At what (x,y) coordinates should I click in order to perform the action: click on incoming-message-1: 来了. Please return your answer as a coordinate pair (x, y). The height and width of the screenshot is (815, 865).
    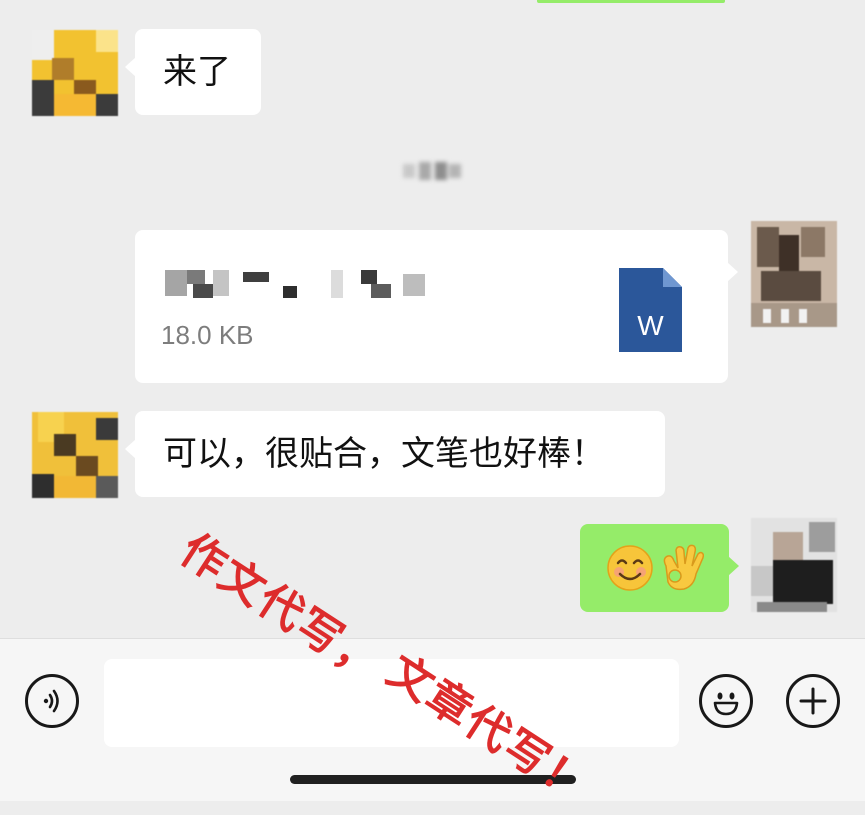
    Looking at the image, I should click on (193, 72).